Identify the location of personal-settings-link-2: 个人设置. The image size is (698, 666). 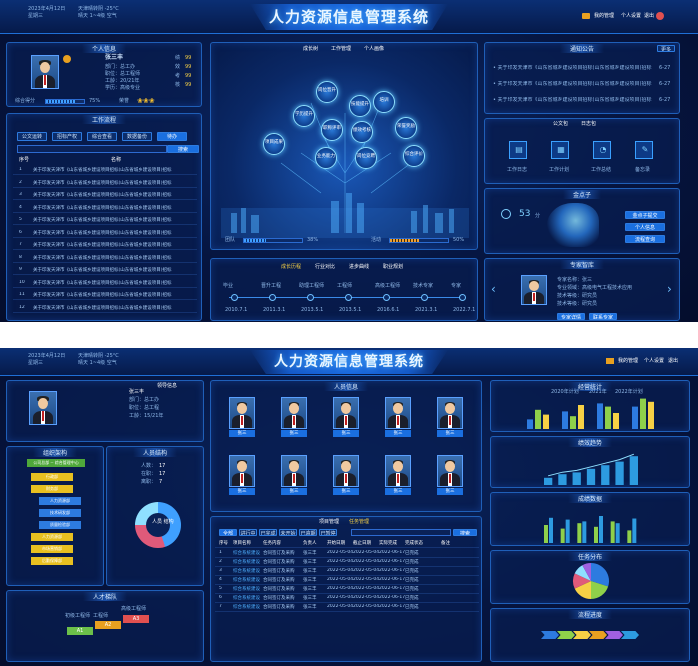
(654, 361).